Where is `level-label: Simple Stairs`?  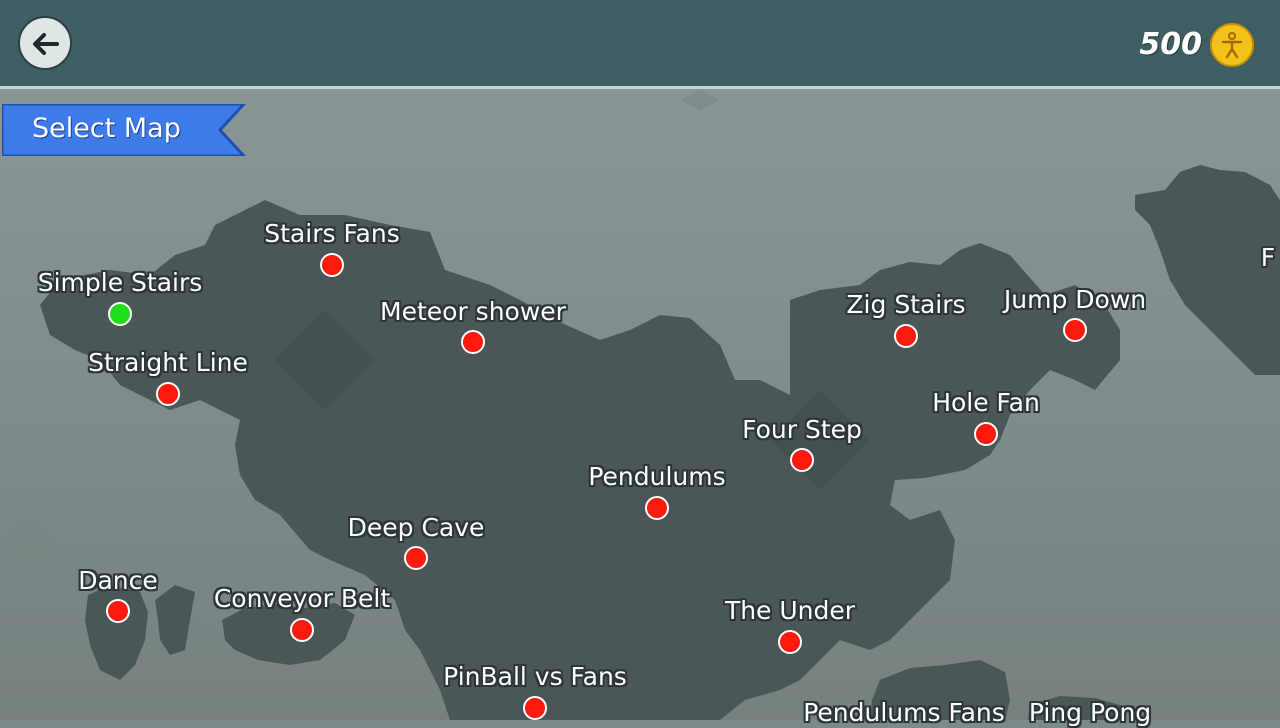 level-label: Simple Stairs is located at coordinates (120, 282).